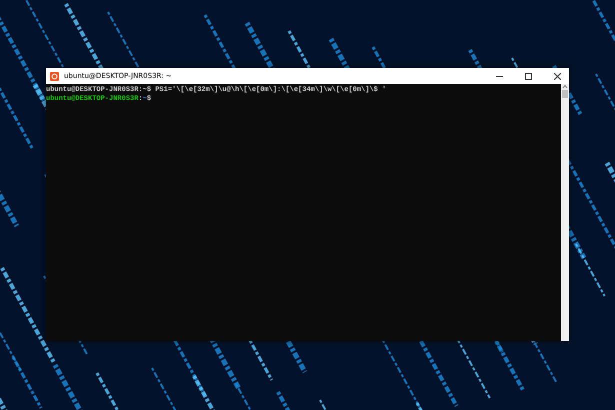 The width and height of the screenshot is (615, 410). I want to click on app-icon, so click(54, 76).